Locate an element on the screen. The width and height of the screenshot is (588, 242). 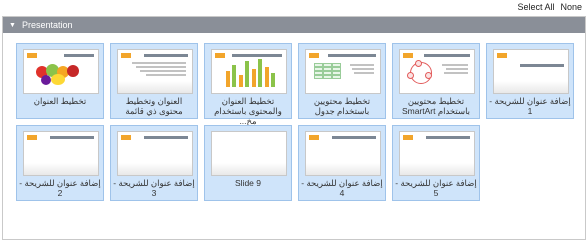
slide-tile-9: Slide 9 is located at coordinates (248, 163).